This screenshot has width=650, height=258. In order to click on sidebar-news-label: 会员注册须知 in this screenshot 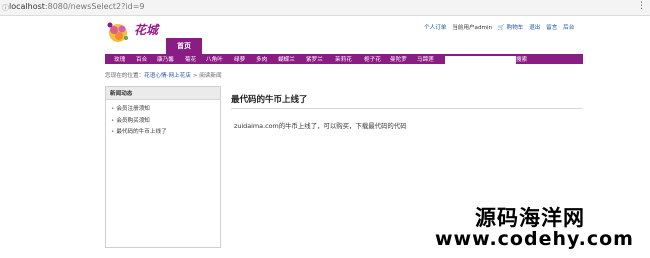, I will do `click(133, 109)`.